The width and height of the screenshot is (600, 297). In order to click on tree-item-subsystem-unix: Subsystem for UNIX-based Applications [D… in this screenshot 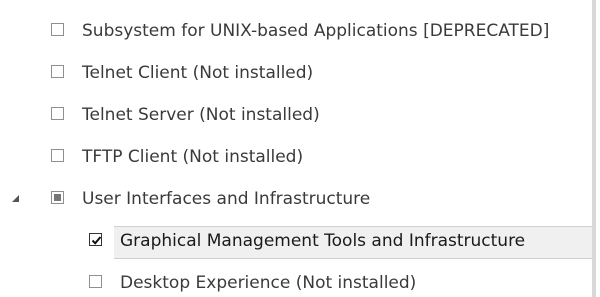, I will do `click(298, 31)`.